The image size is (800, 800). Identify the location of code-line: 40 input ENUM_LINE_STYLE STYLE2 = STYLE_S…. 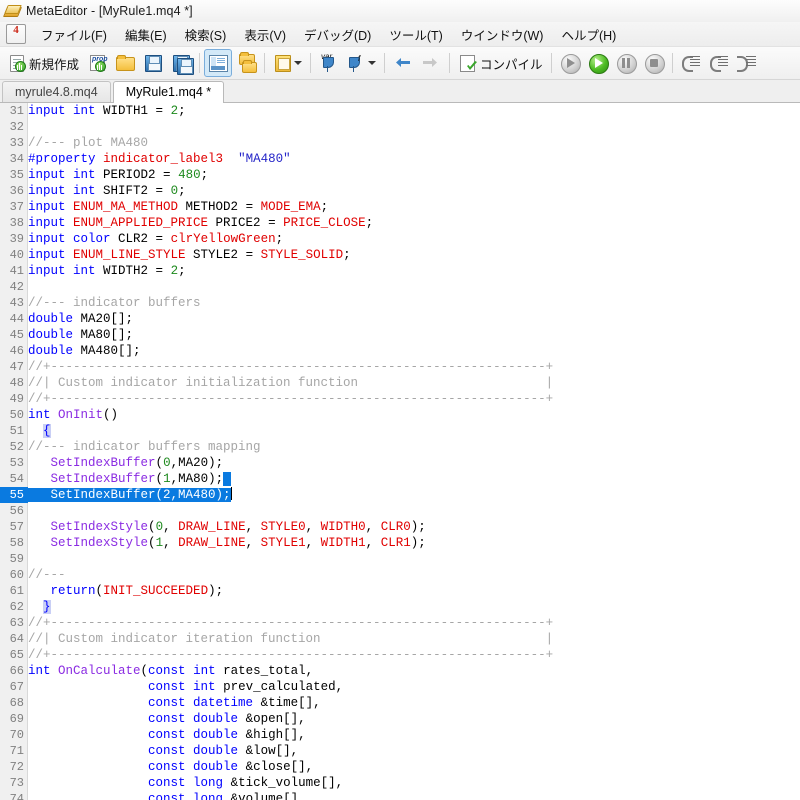
(400, 255).